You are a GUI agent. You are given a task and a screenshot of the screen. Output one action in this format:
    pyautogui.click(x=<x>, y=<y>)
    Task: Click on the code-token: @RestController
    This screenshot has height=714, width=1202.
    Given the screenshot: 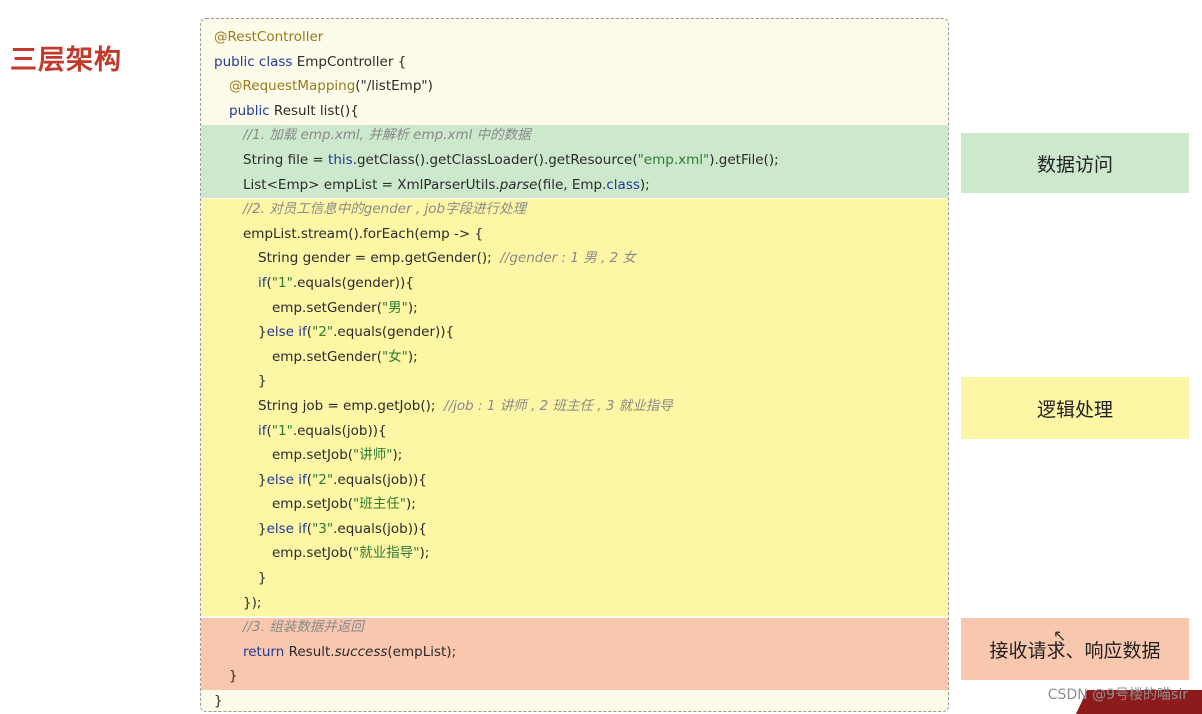 What is the action you would take?
    pyautogui.click(x=269, y=37)
    